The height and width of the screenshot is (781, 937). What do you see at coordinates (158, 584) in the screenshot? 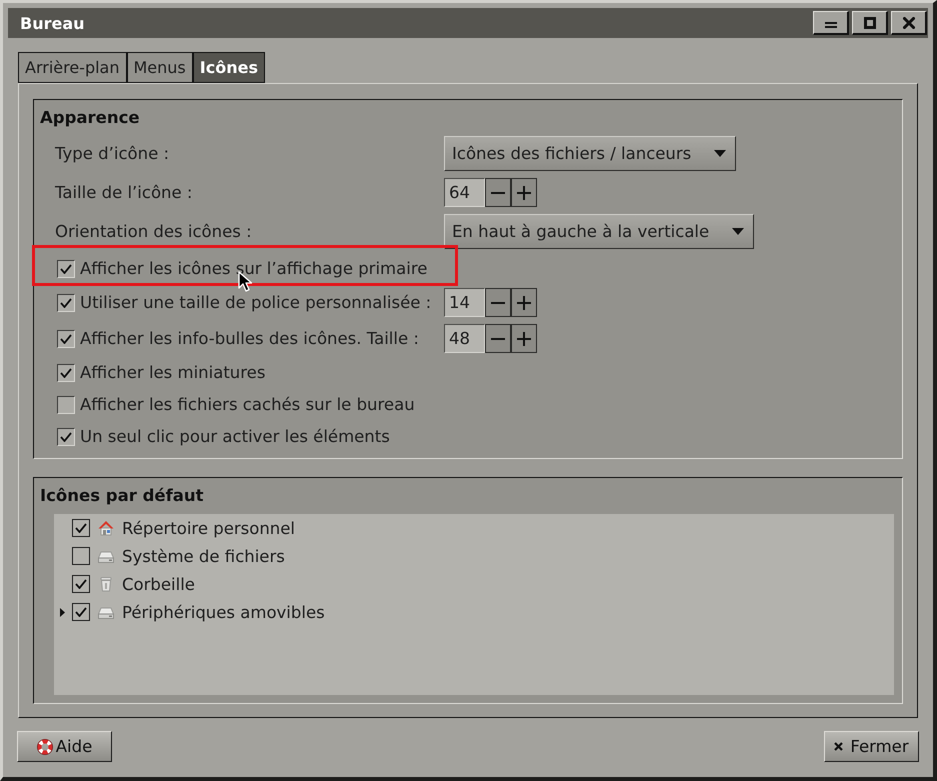
I see `list-item: Corbeille` at bounding box center [158, 584].